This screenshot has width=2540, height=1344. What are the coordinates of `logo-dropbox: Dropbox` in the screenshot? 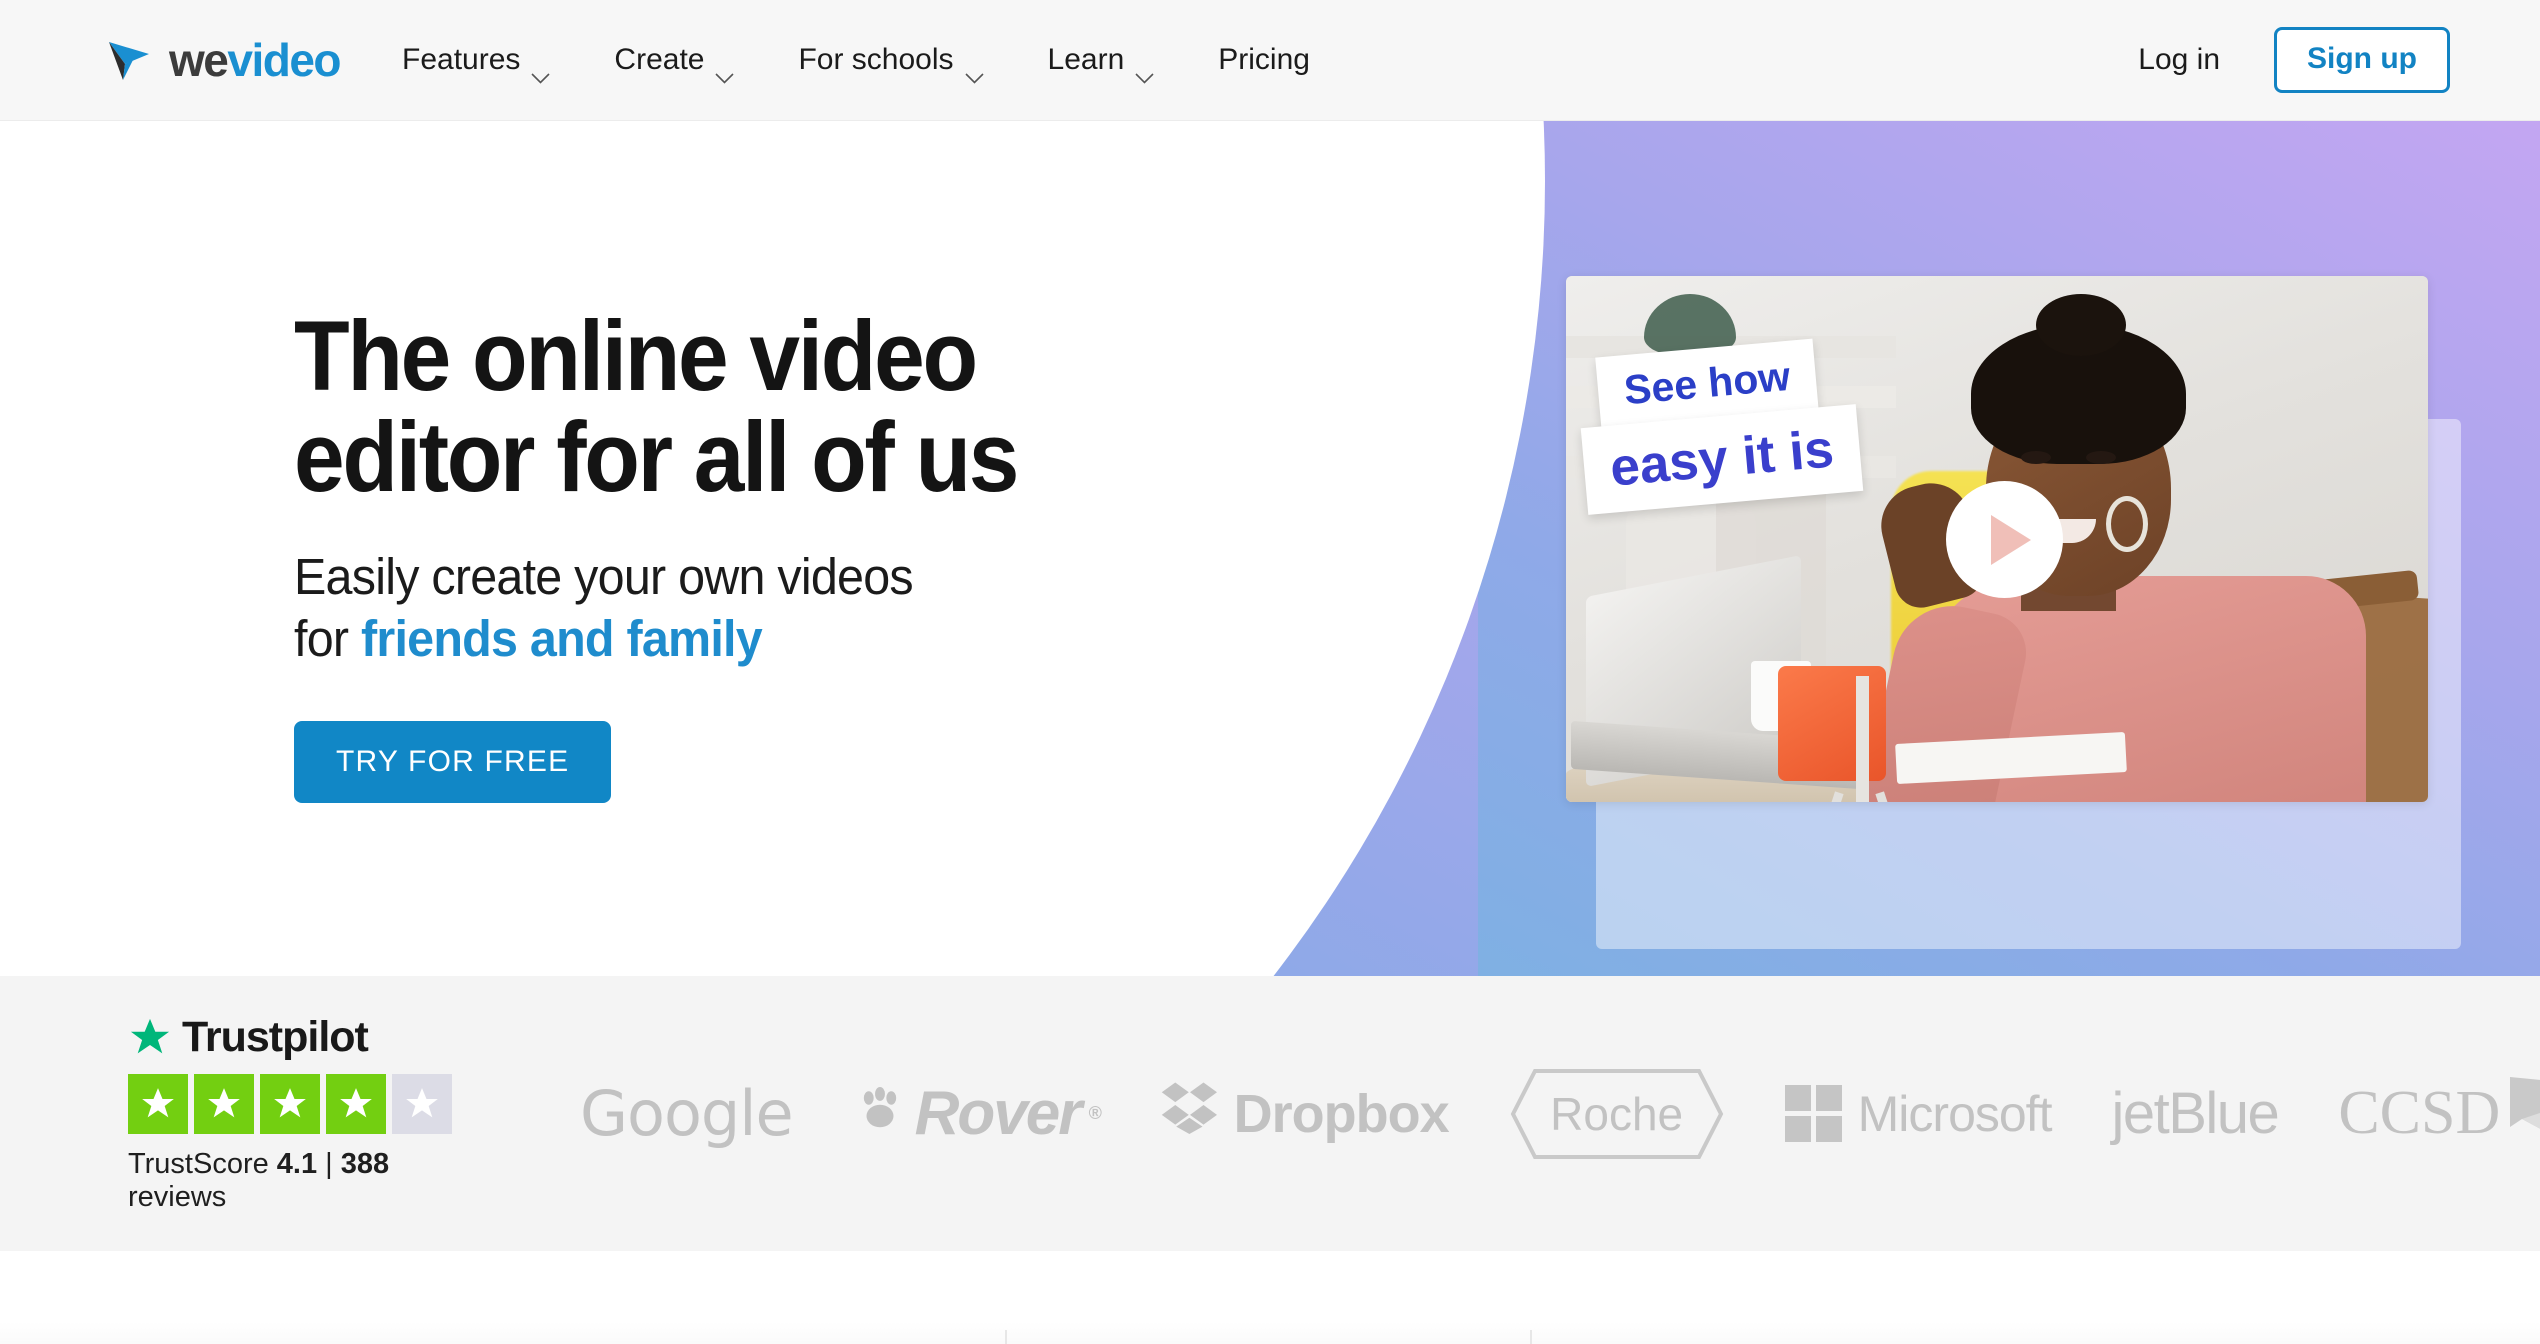 It's located at (1305, 1113).